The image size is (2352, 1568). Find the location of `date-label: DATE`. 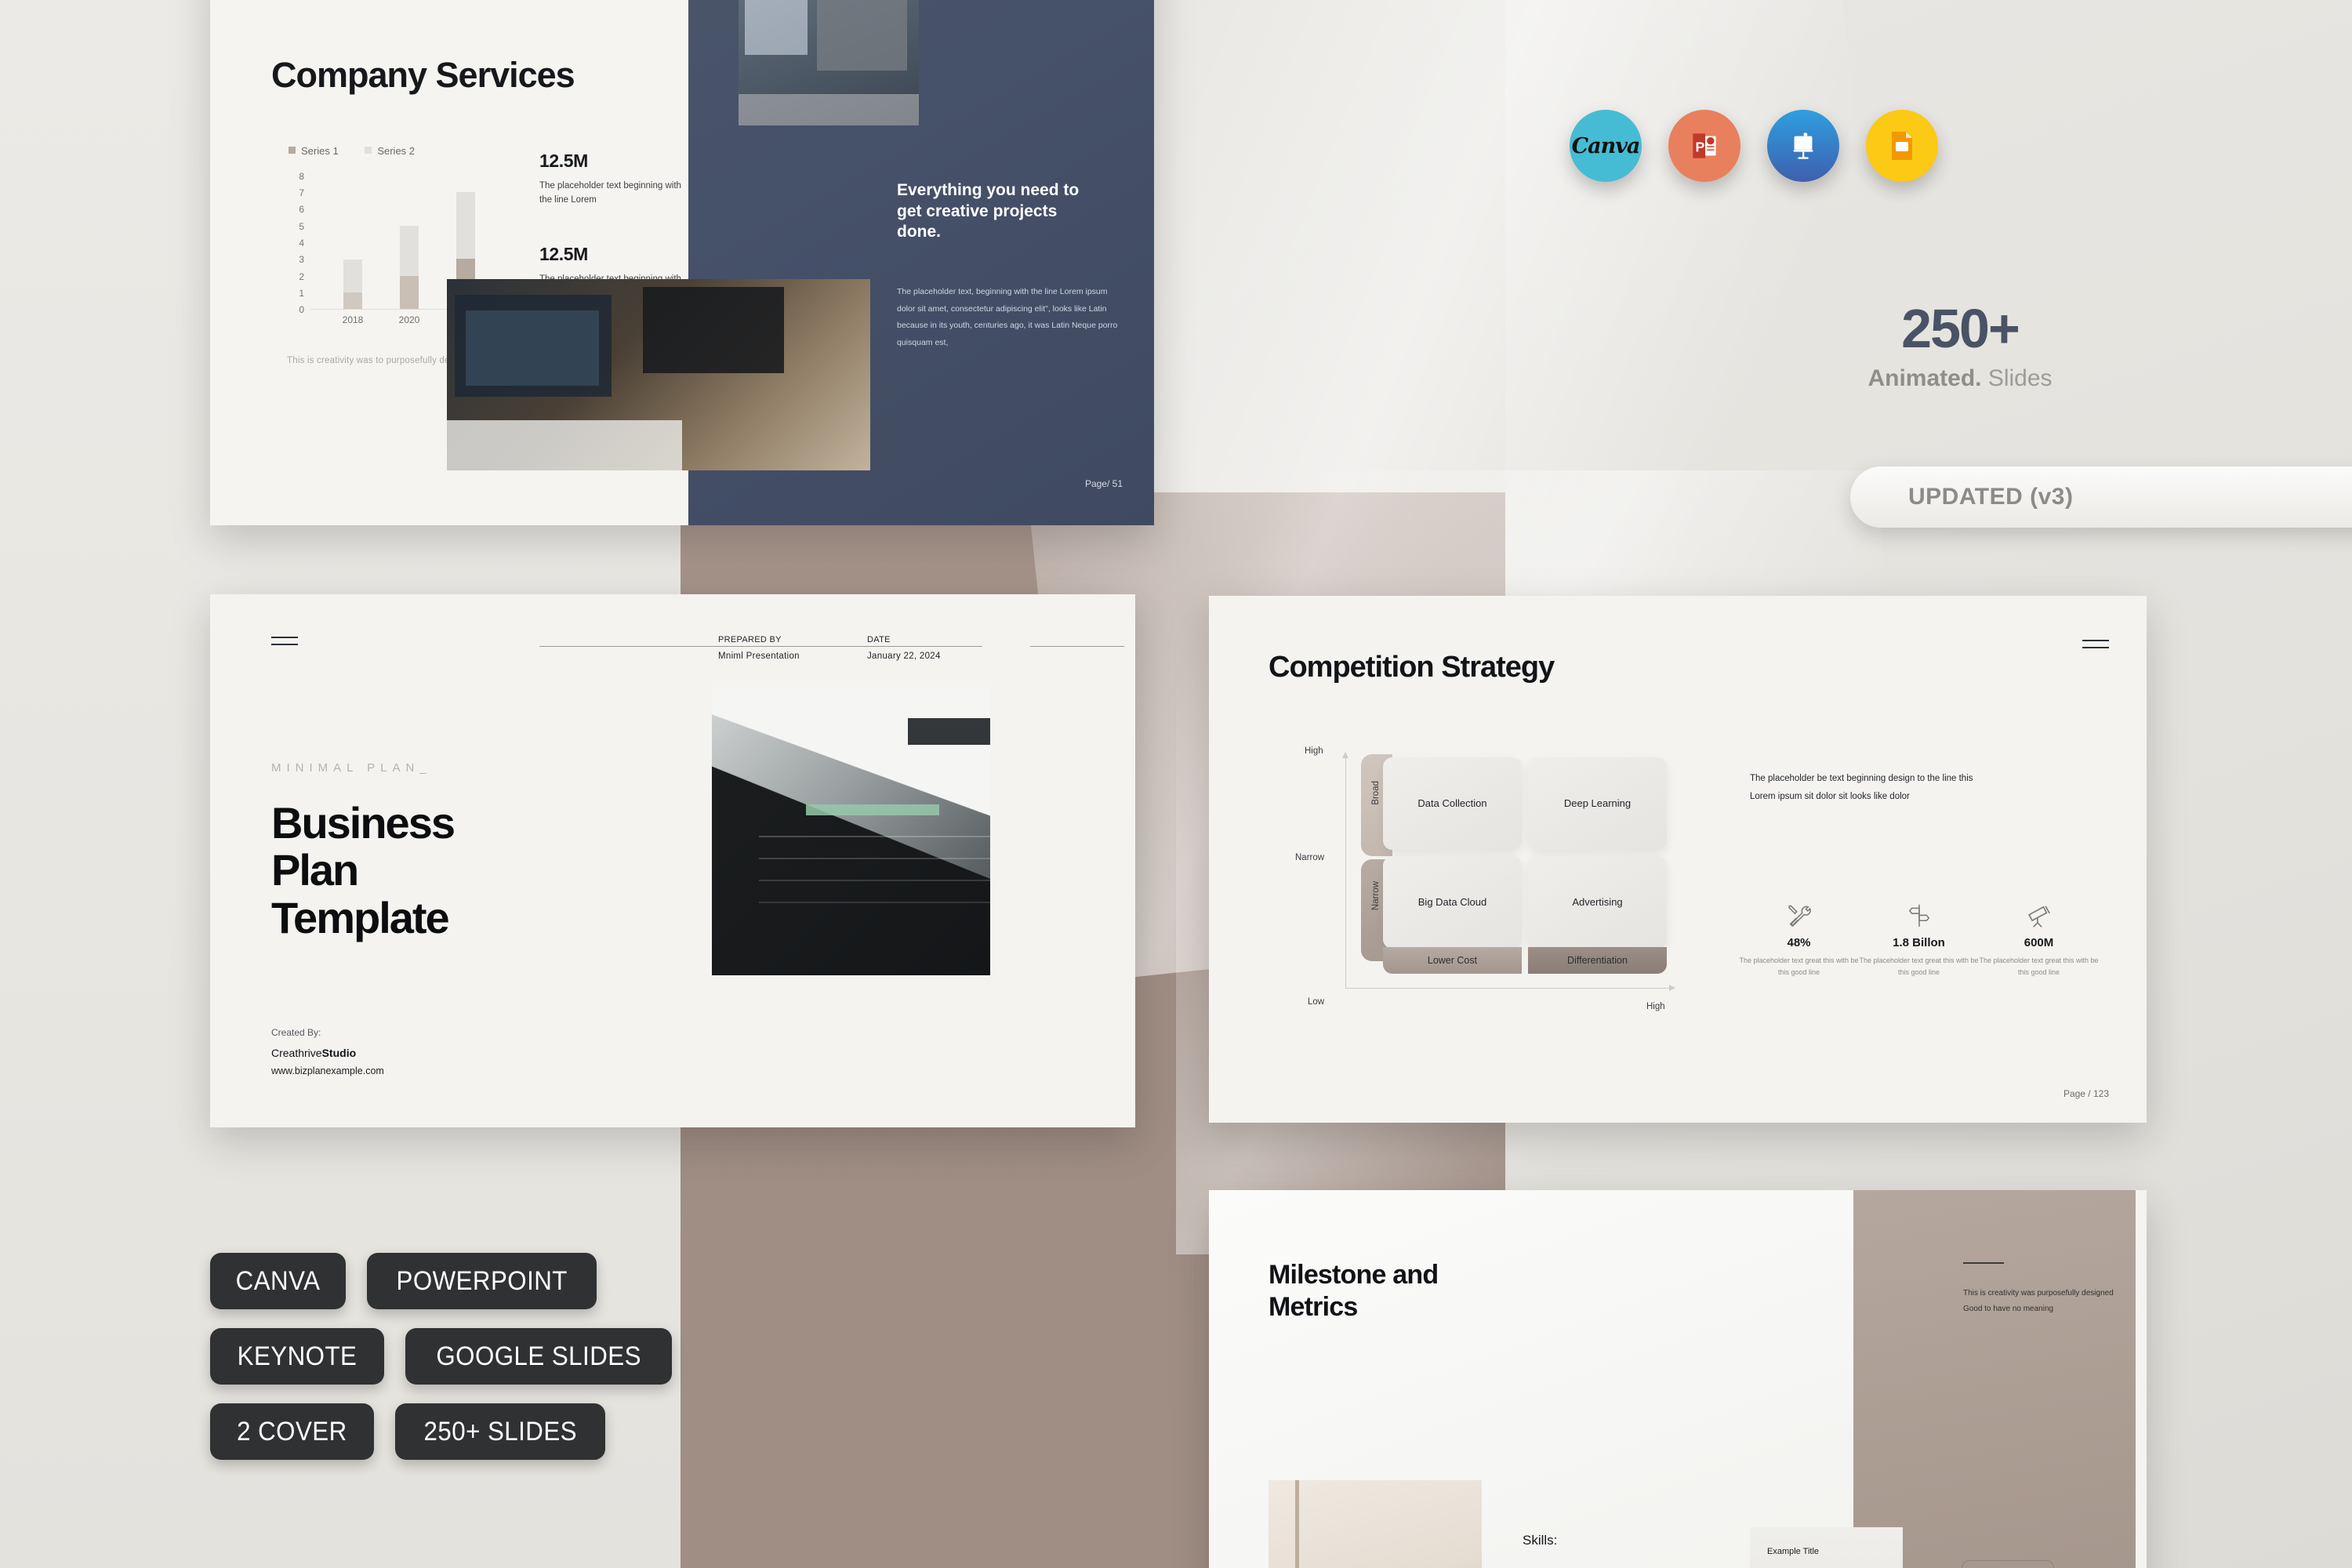

date-label: DATE is located at coordinates (879, 639).